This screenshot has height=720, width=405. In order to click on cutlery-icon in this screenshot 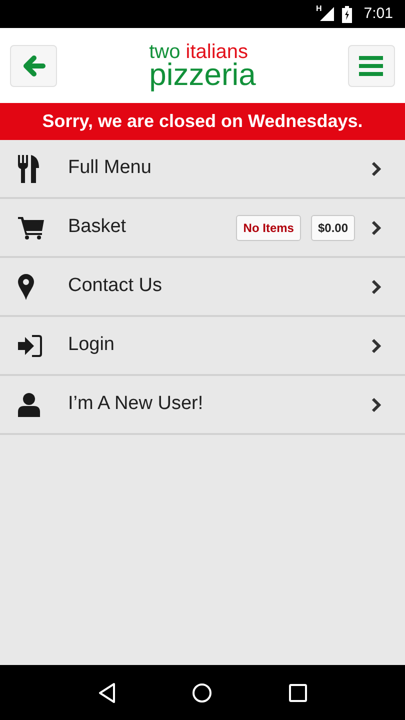, I will do `click(29, 168)`.